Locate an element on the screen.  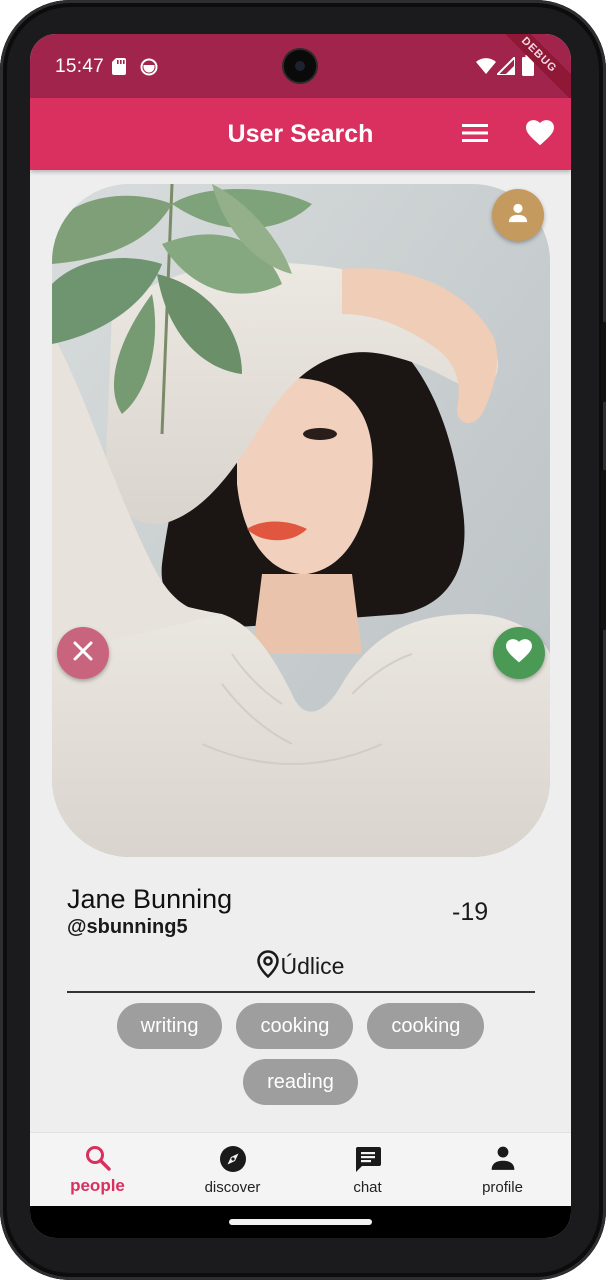
status-time: 15:47 is located at coordinates (80, 66).